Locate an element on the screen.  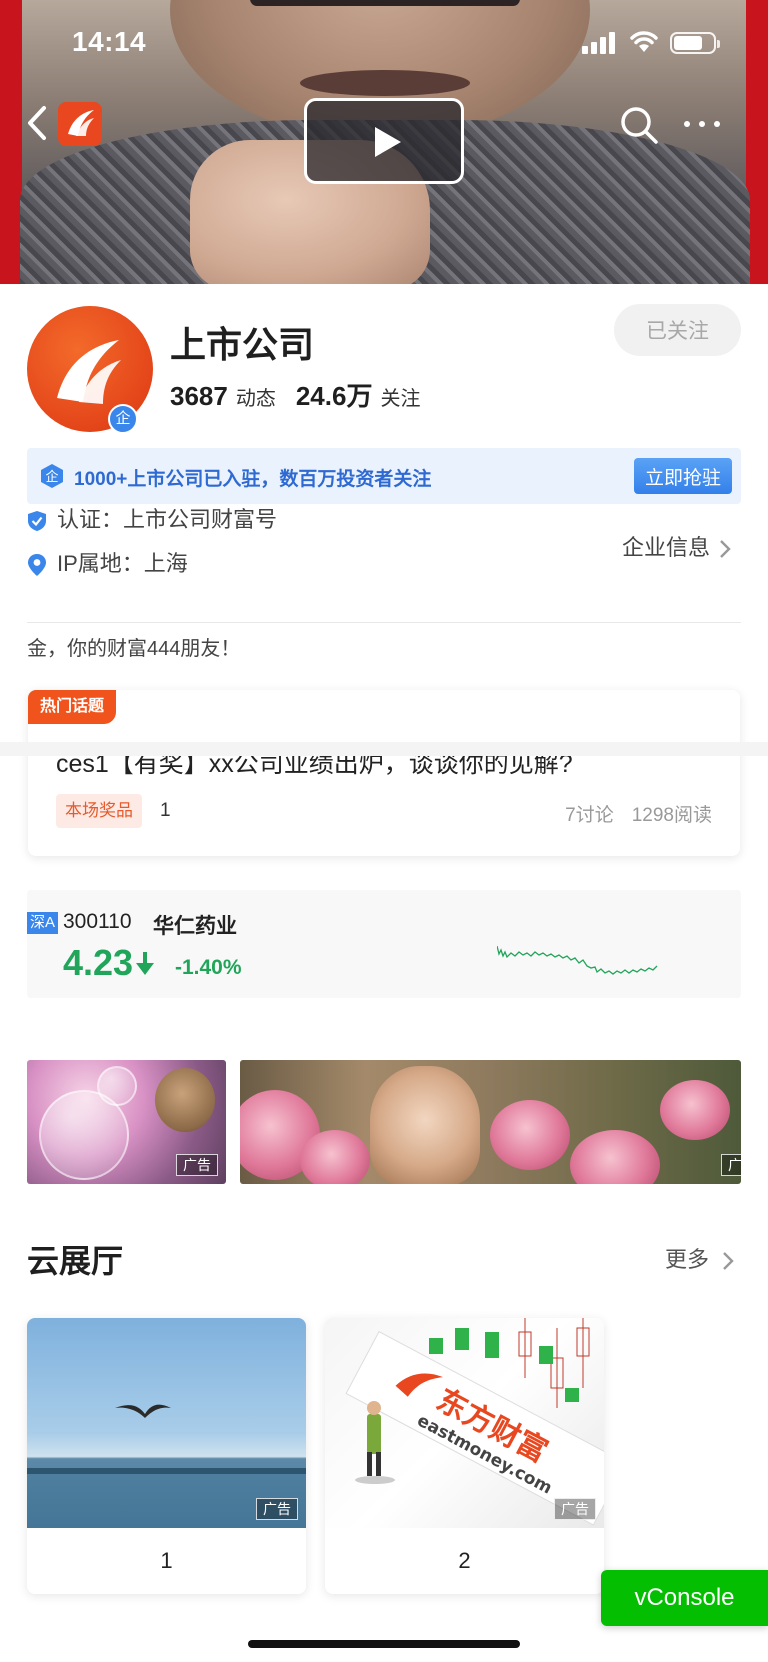
stock-code: 300110 is located at coordinates (97, 921).